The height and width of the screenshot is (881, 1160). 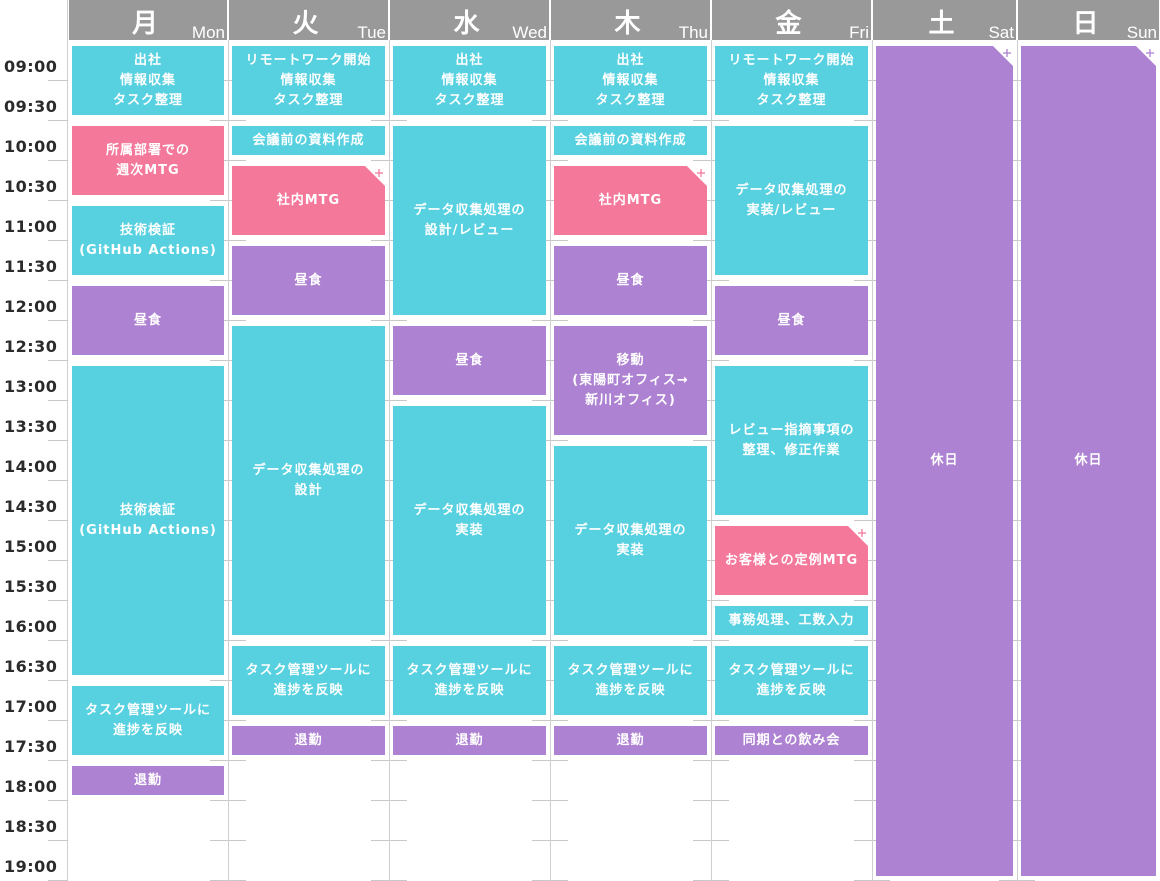 What do you see at coordinates (31, 866) in the screenshot?
I see `time-label: 19:00` at bounding box center [31, 866].